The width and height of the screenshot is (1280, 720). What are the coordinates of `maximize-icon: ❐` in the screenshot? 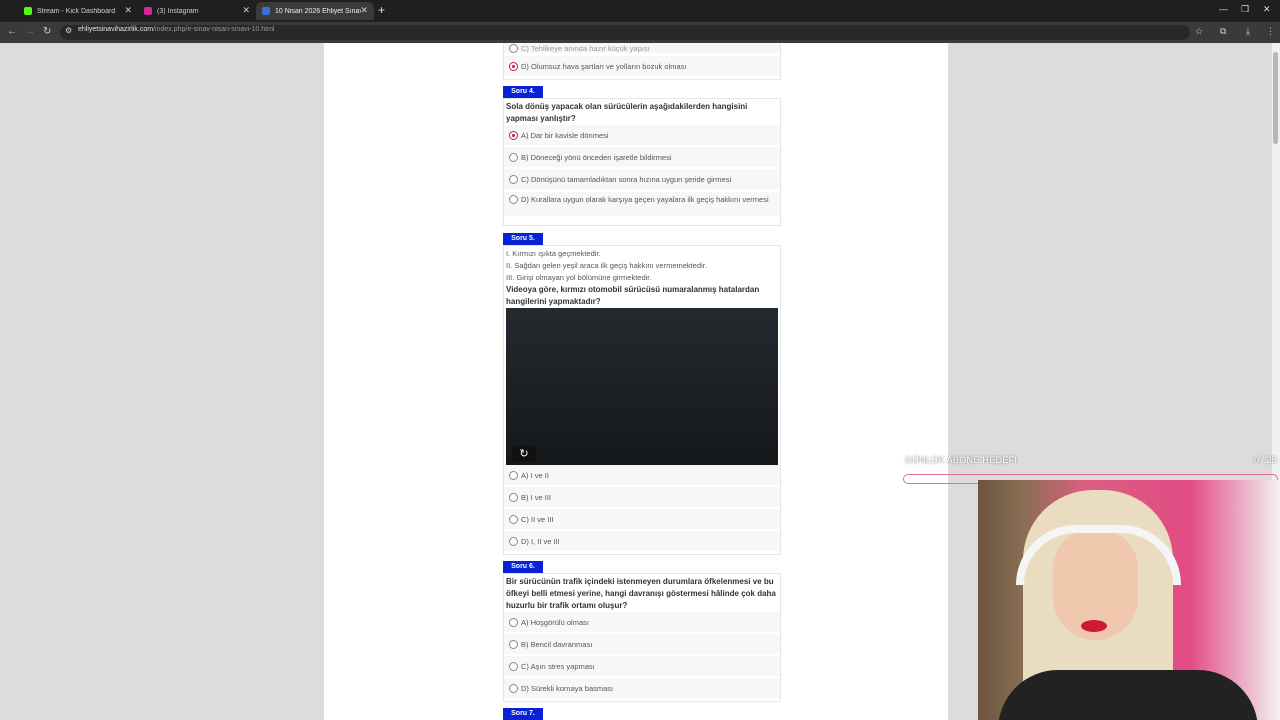 It's located at (1245, 9).